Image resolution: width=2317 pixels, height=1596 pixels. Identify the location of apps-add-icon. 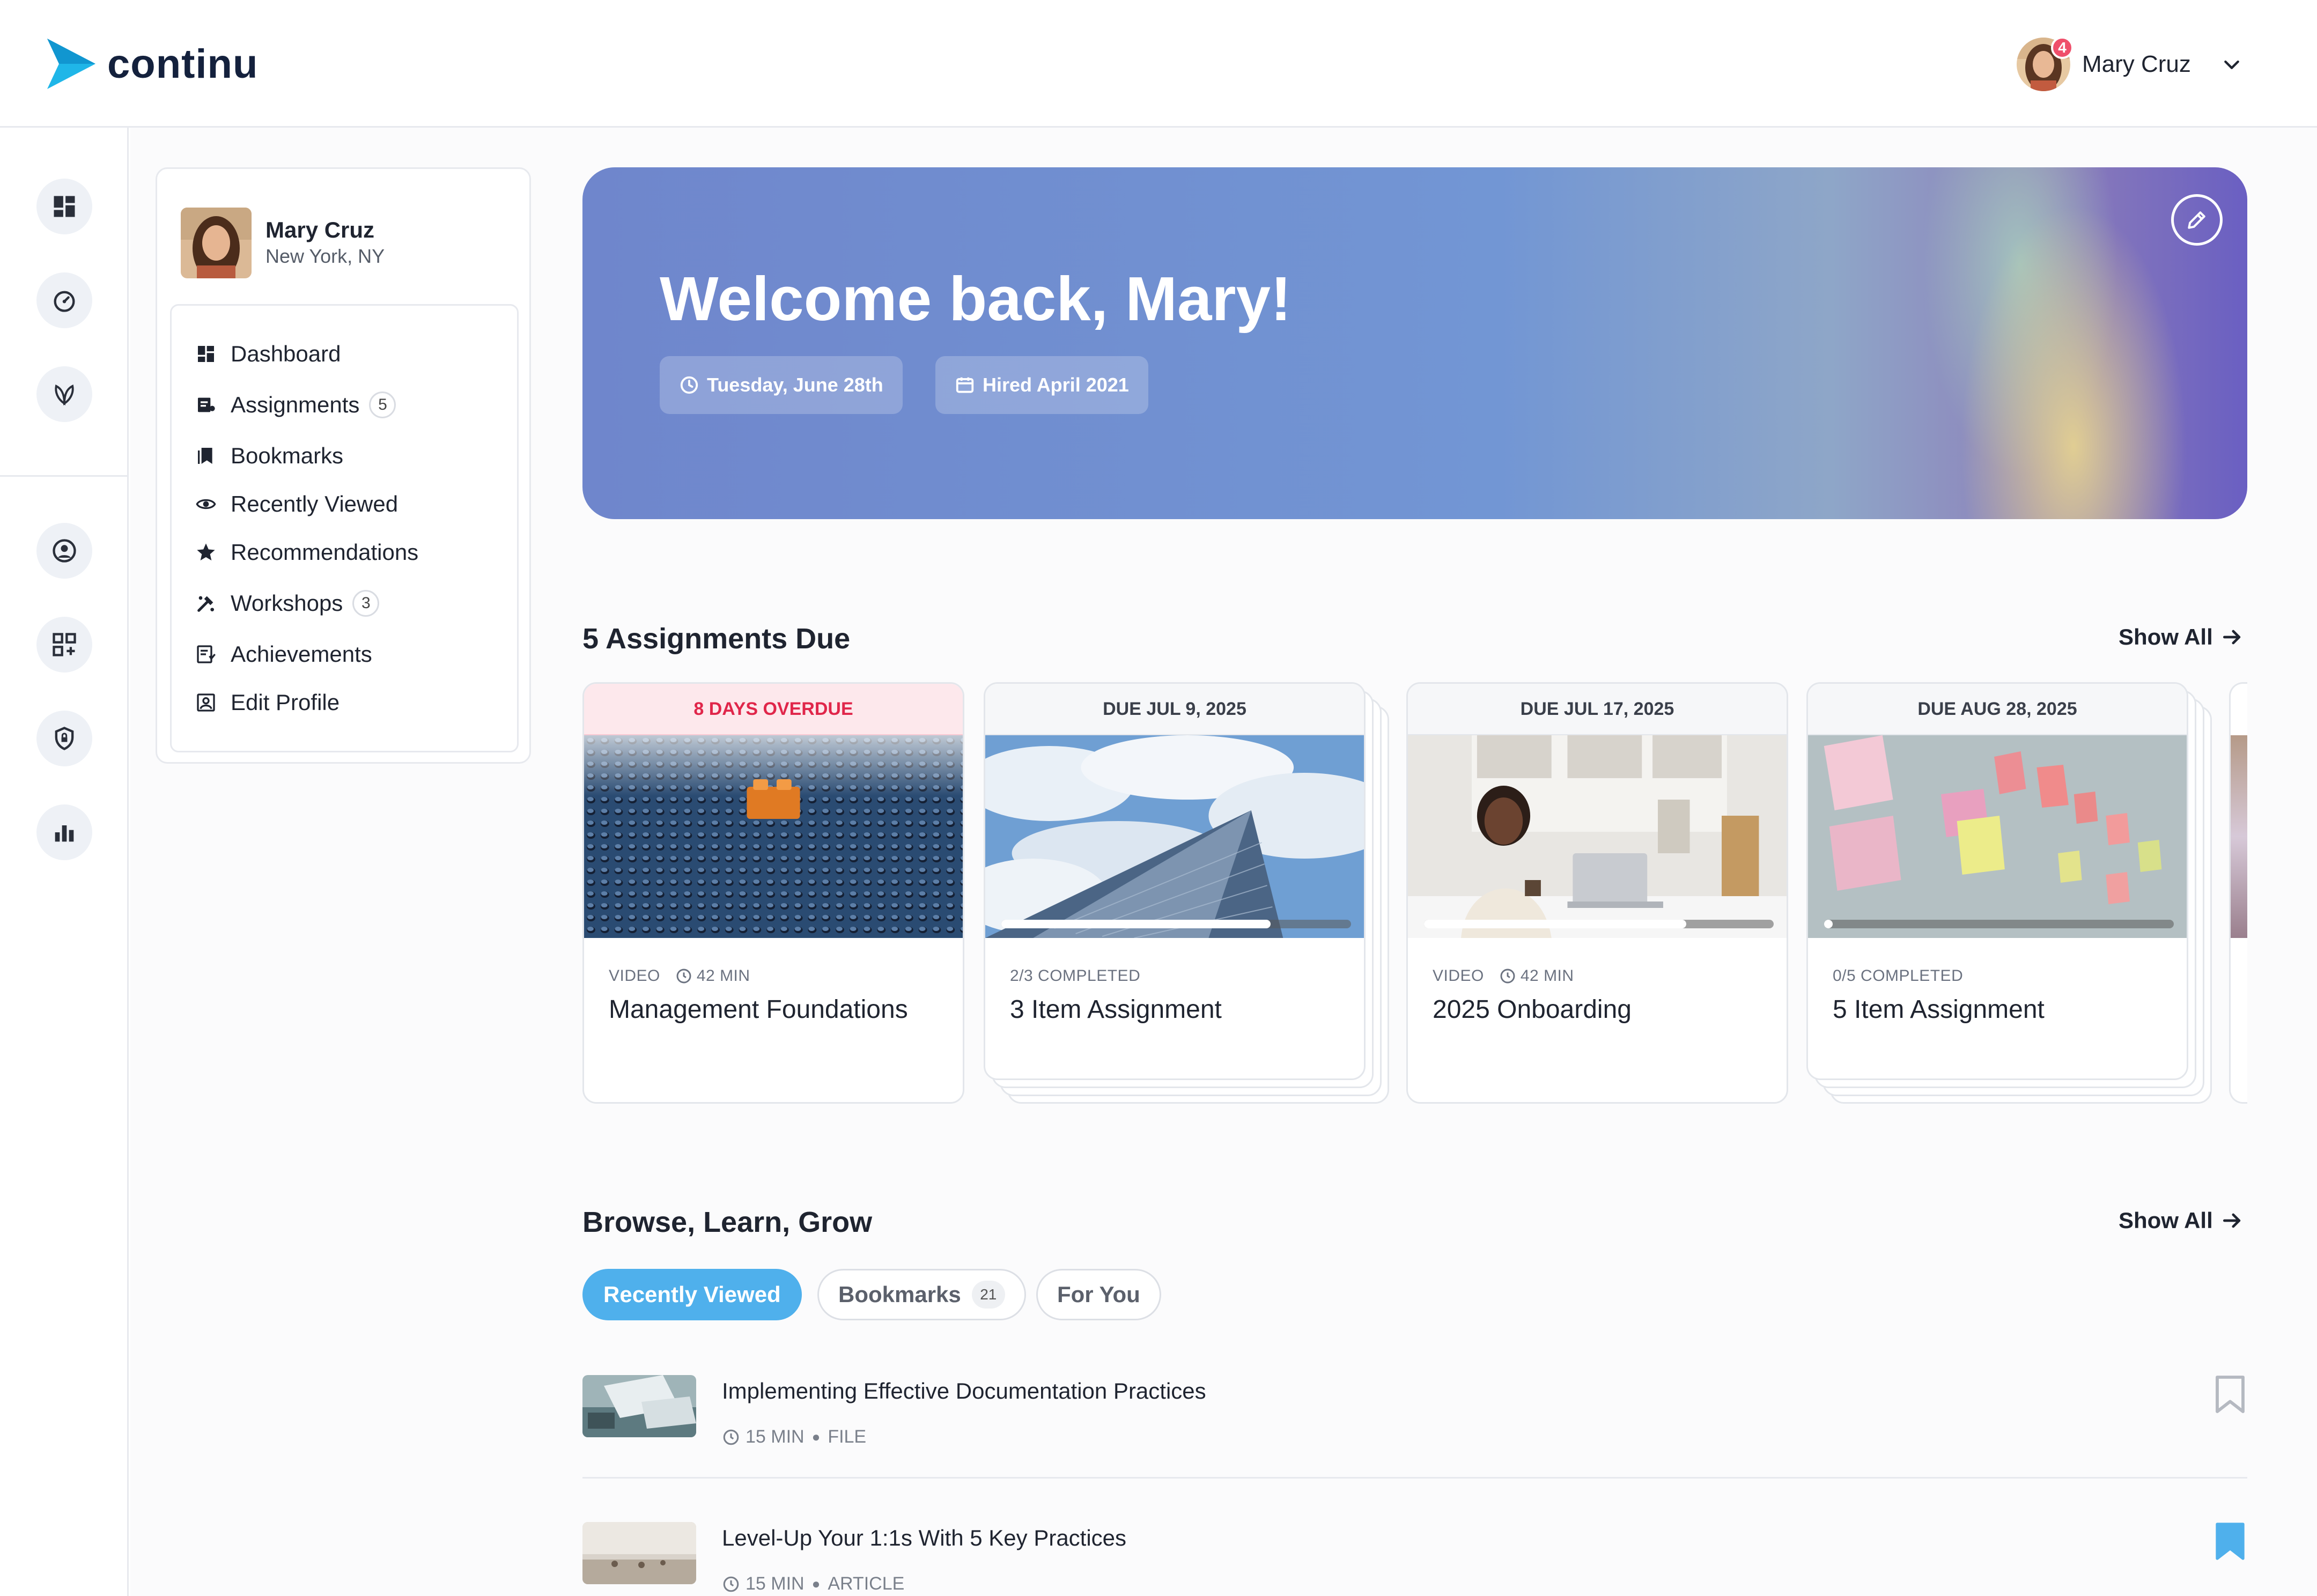
(64, 644).